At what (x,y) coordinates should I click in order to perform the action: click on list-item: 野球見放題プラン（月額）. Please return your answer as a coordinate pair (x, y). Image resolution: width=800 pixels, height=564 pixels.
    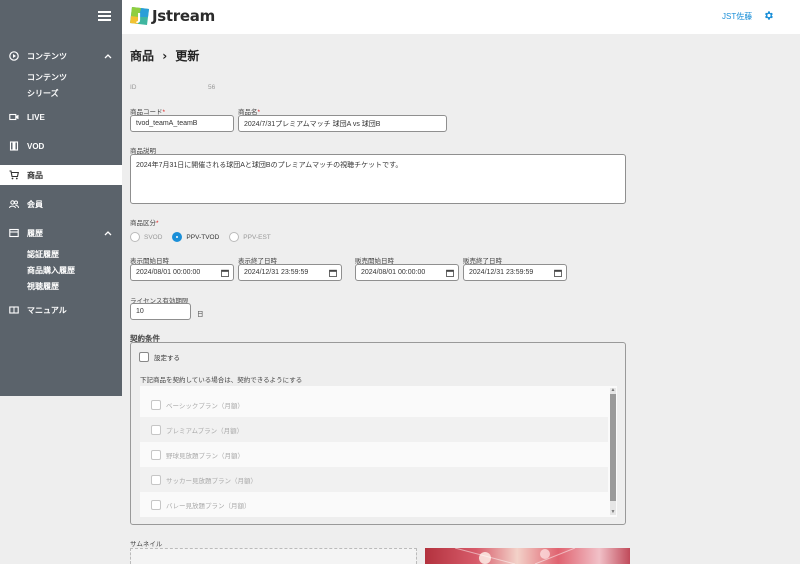
    Looking at the image, I should click on (374, 454).